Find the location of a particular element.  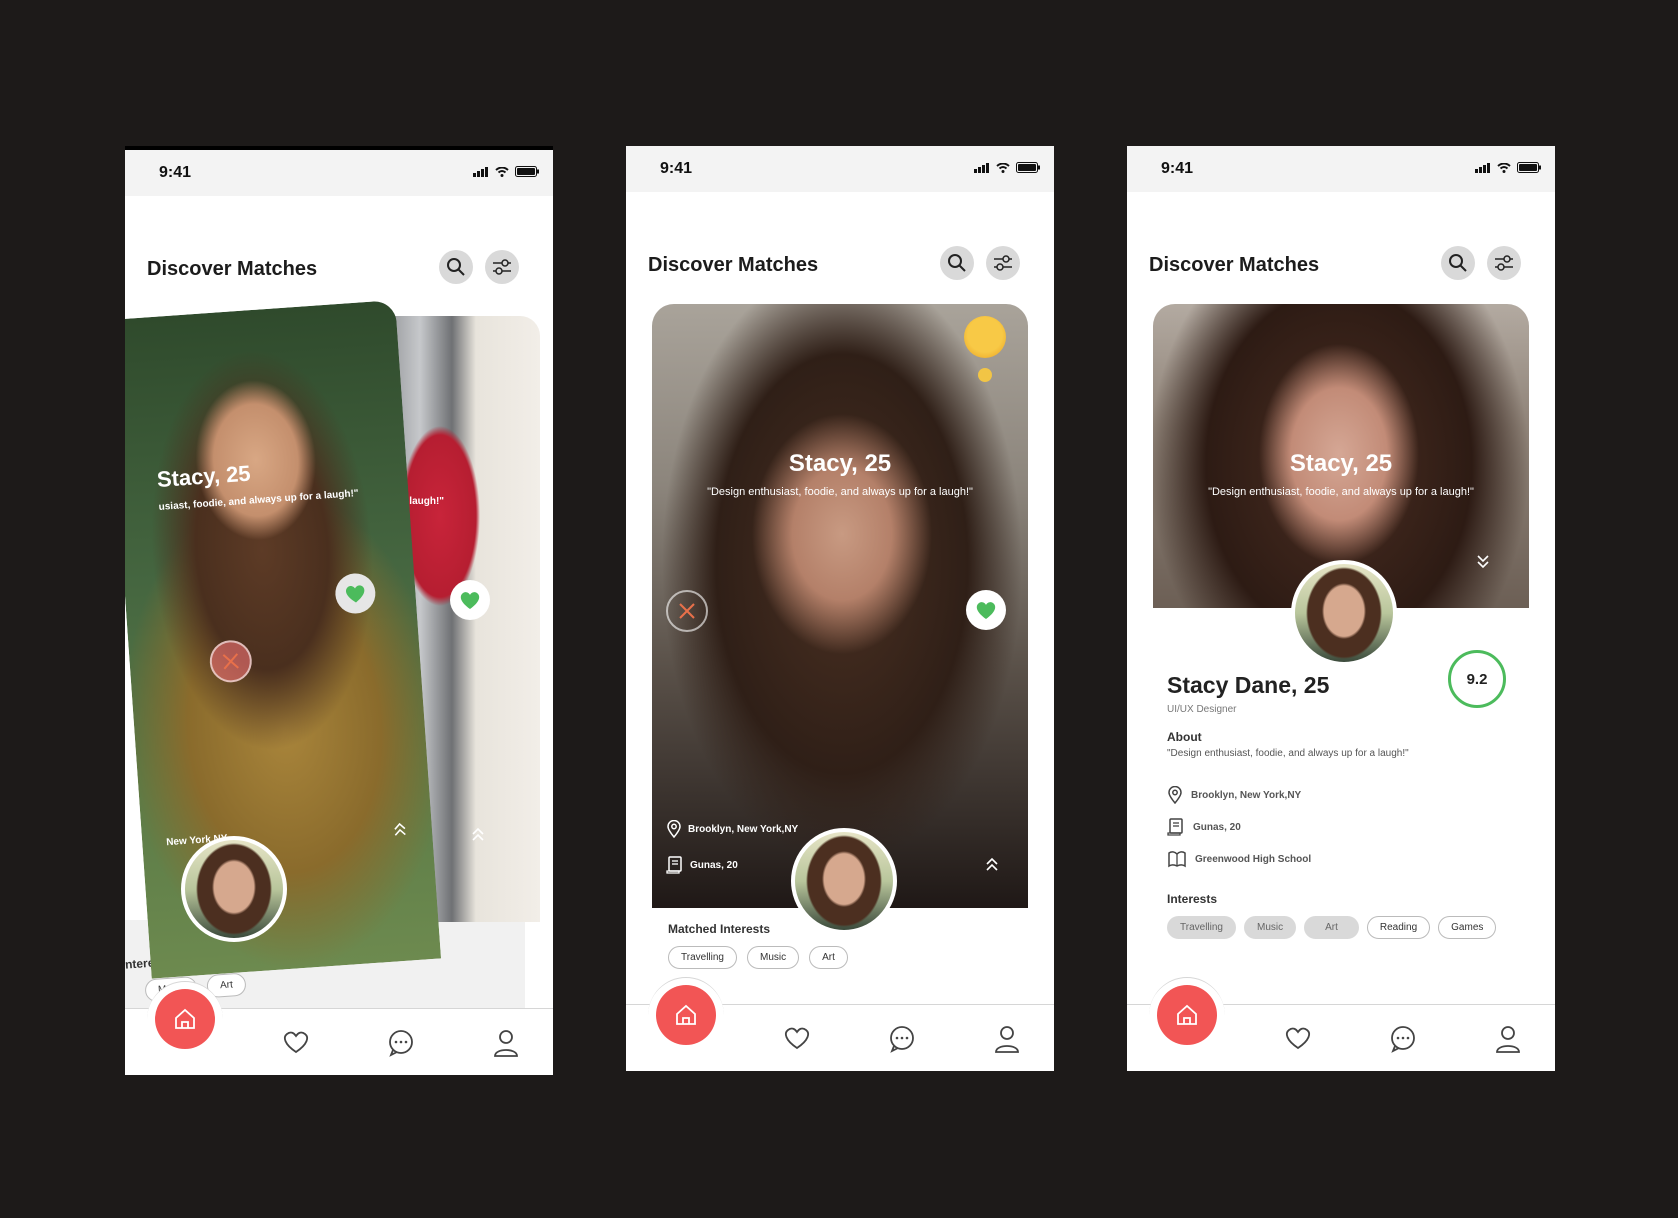

interest-chips: Travelling Music Art Reading Games is located at coordinates (1332, 927).